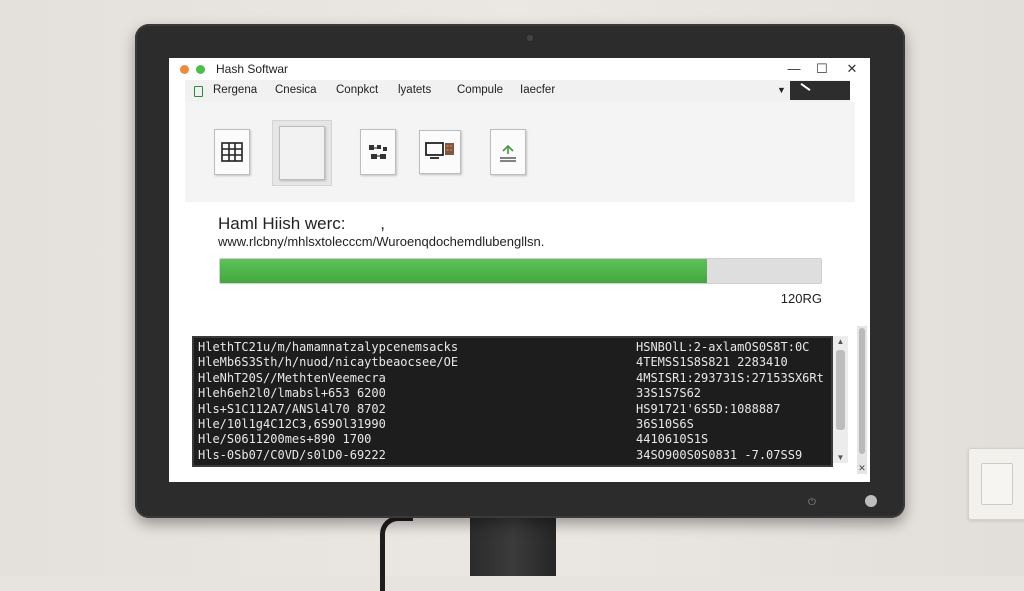 This screenshot has width=1024, height=591. I want to click on upload-doc-icon, so click(508, 152).